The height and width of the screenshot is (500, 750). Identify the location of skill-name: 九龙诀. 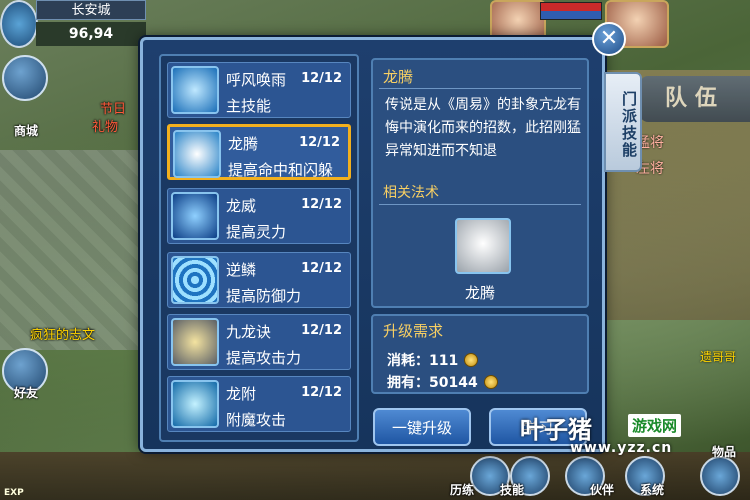
(249, 332).